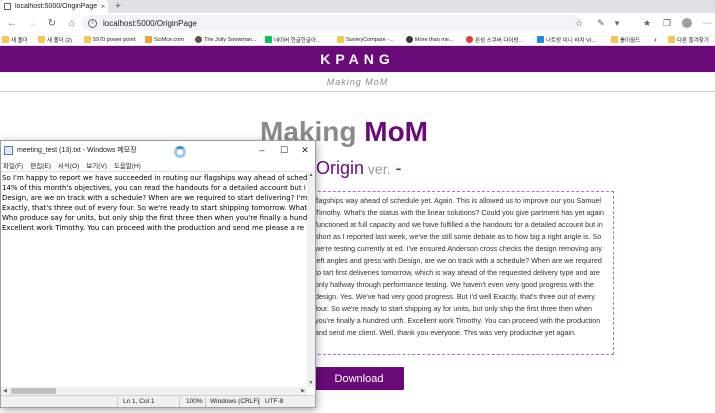  I want to click on notepad-title: meeting_test (13).txt - Windows 메모장, so click(77, 150).